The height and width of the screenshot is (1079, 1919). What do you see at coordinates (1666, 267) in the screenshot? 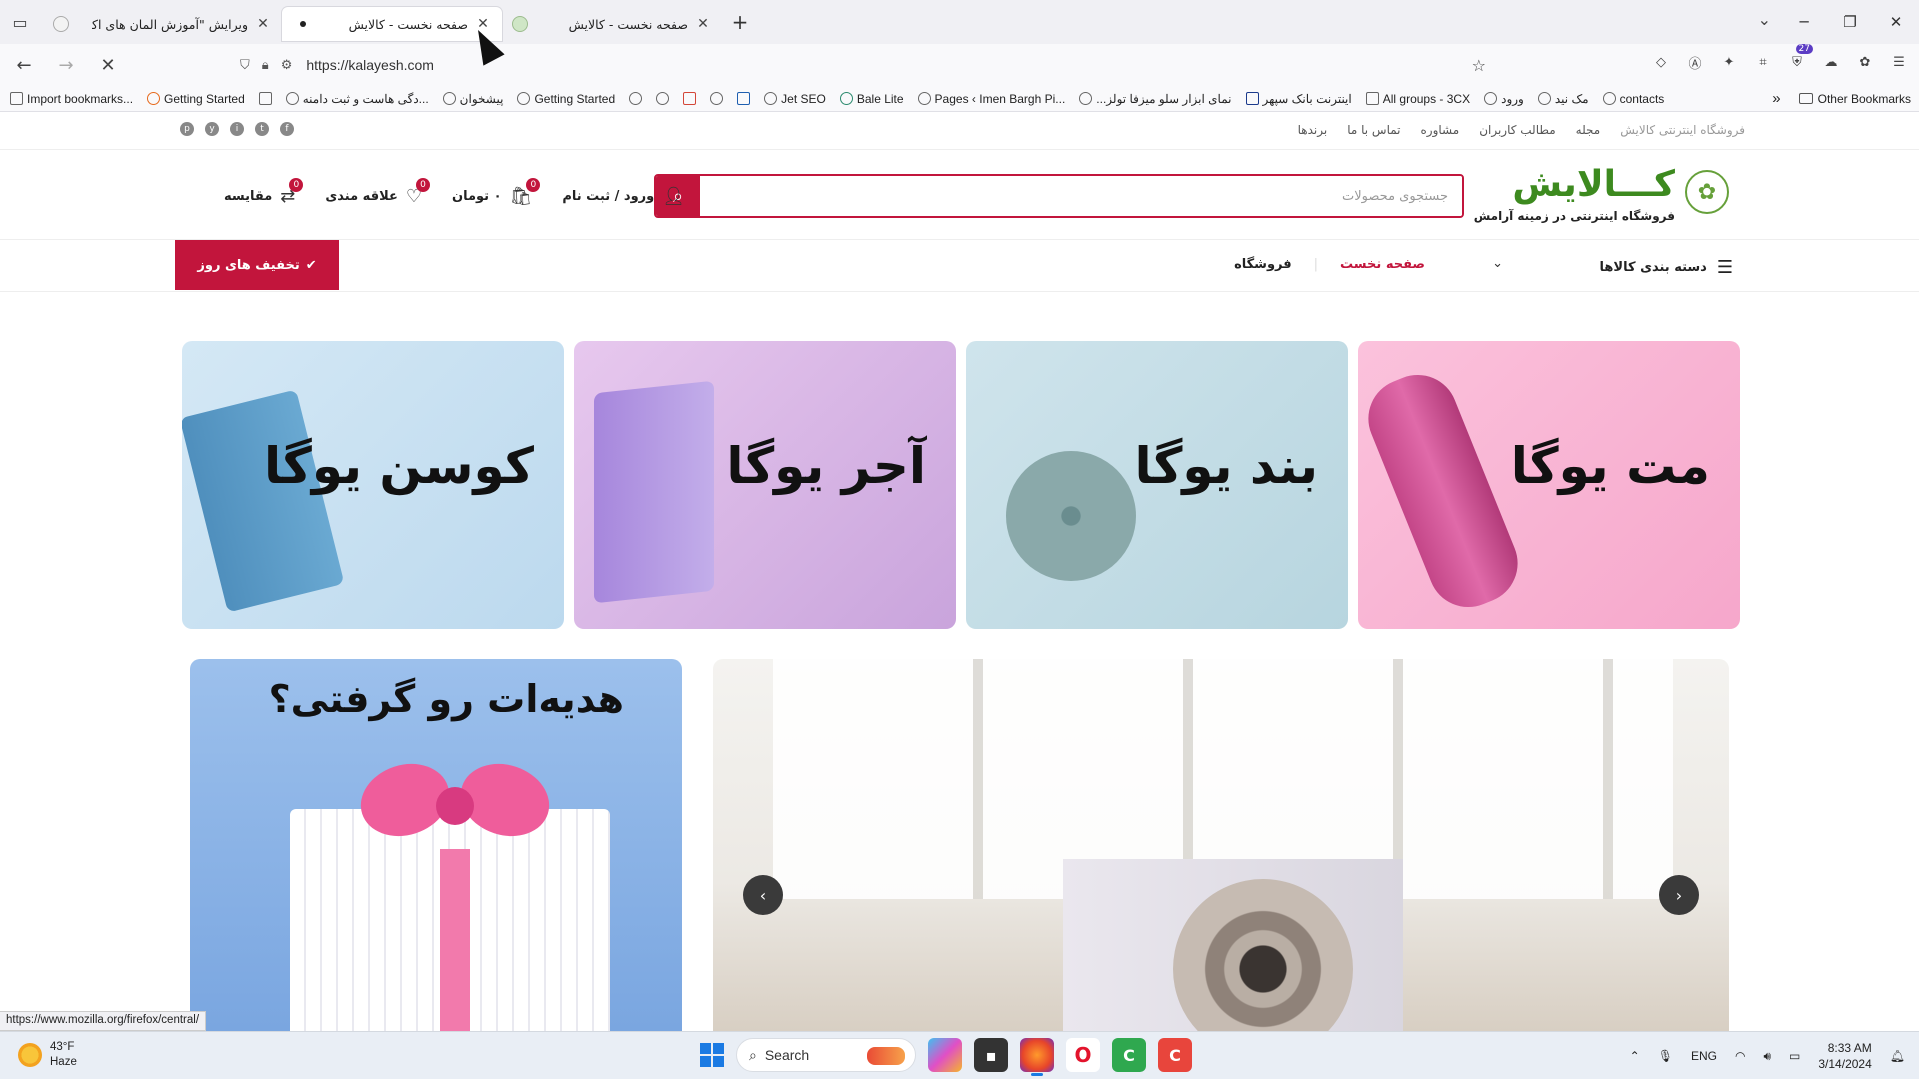
I see `category-menu-button: ☰ دسته بندی کالاها` at bounding box center [1666, 267].